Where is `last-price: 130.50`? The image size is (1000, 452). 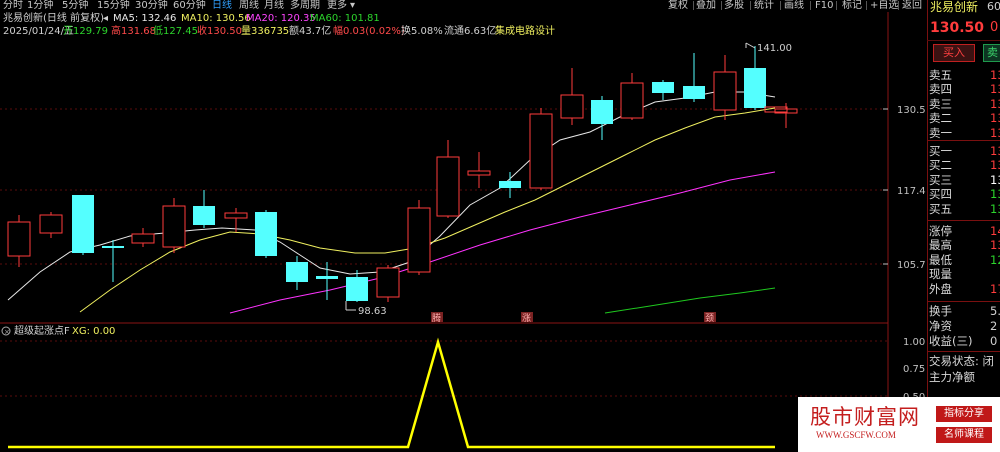 last-price: 130.50 is located at coordinates (957, 28).